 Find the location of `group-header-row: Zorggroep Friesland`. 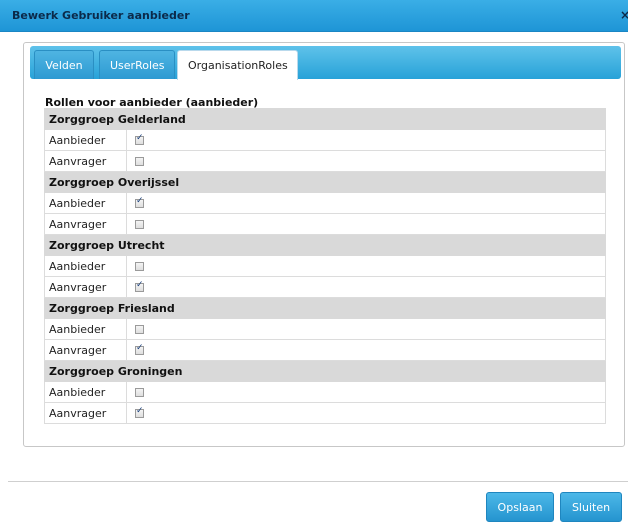

group-header-row: Zorggroep Friesland is located at coordinates (325, 308).